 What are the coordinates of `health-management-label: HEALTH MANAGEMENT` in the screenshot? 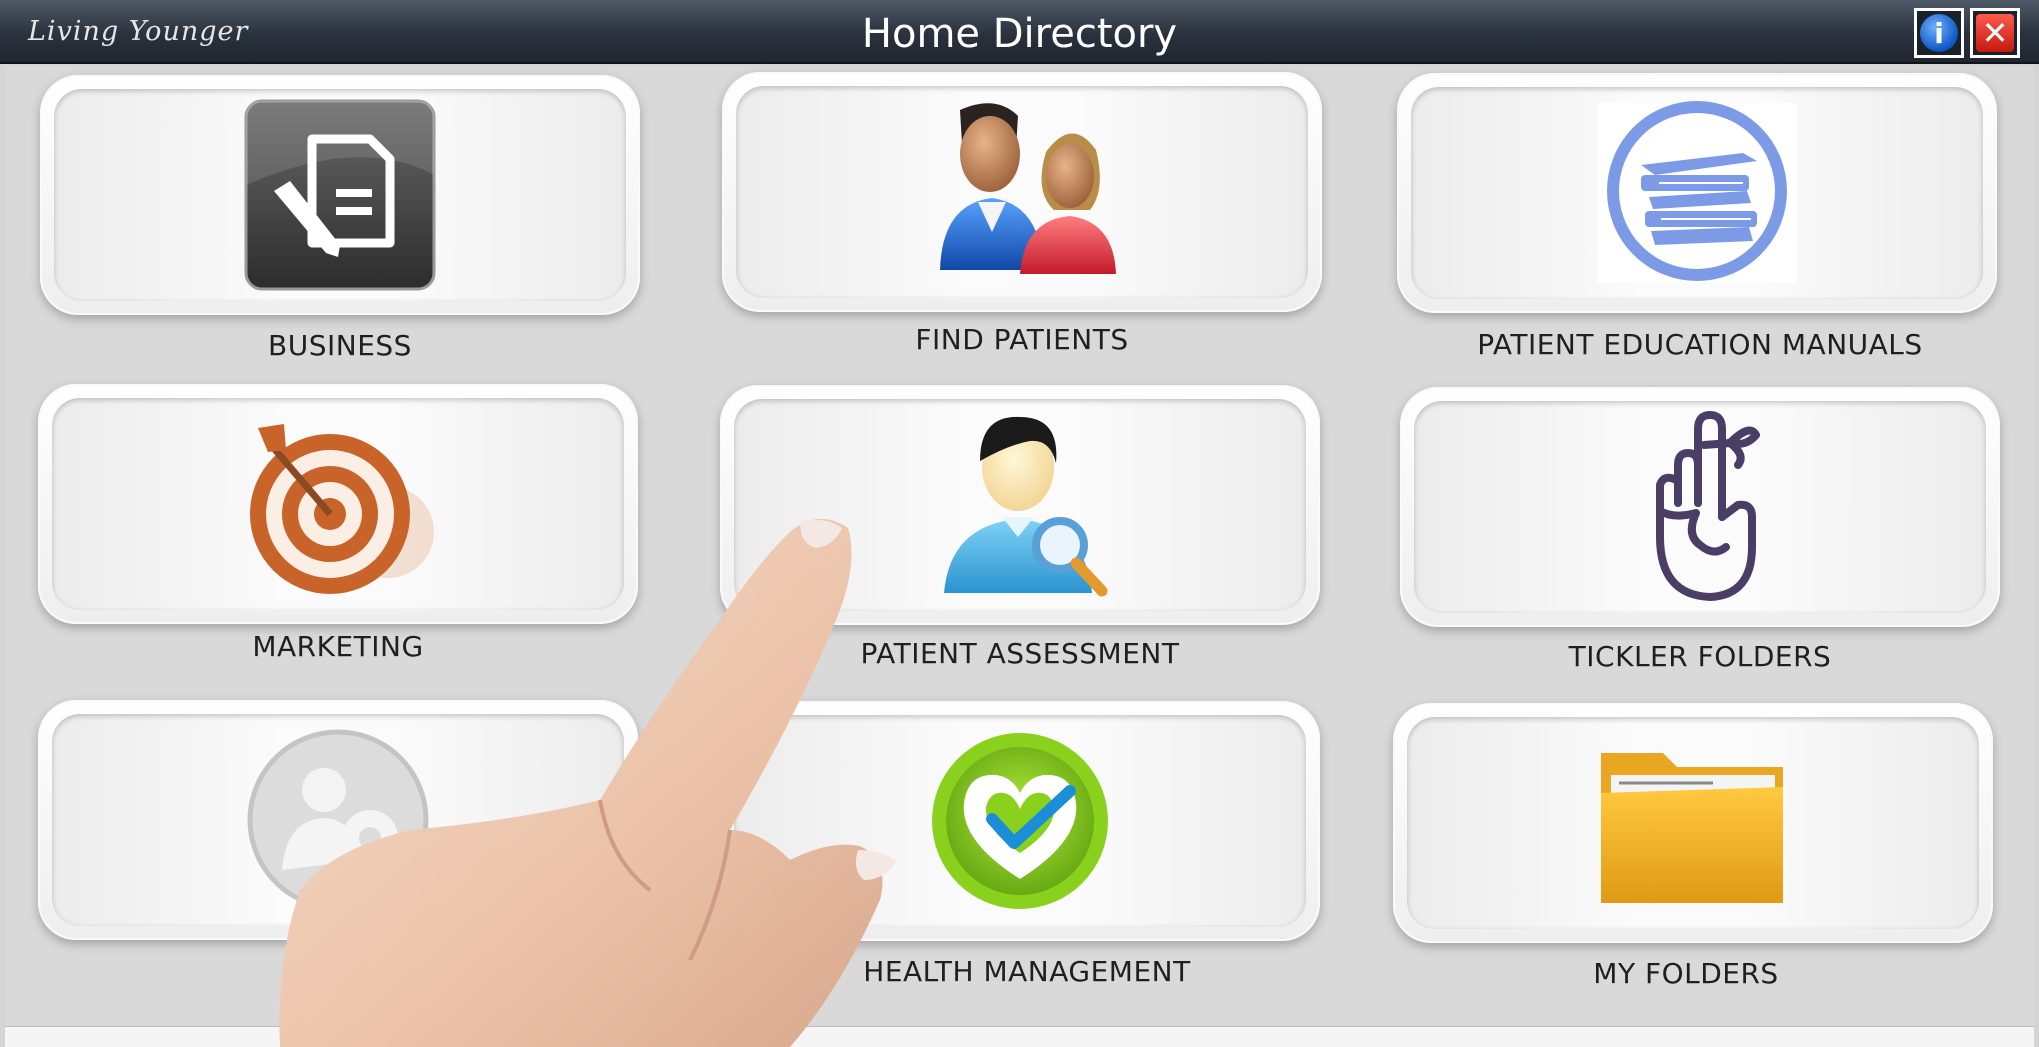 It's located at (1027, 971).